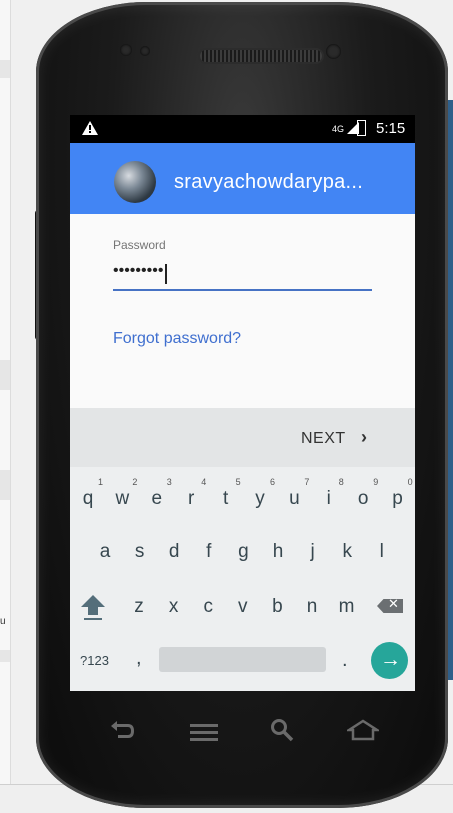 The width and height of the screenshot is (453, 813). What do you see at coordinates (260, 499) in the screenshot?
I see `key-y: y` at bounding box center [260, 499].